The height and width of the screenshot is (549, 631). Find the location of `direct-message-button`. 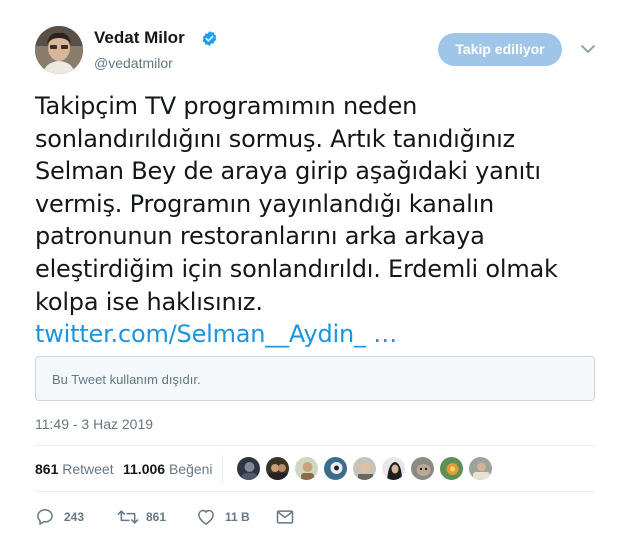

direct-message-button is located at coordinates (286, 517).